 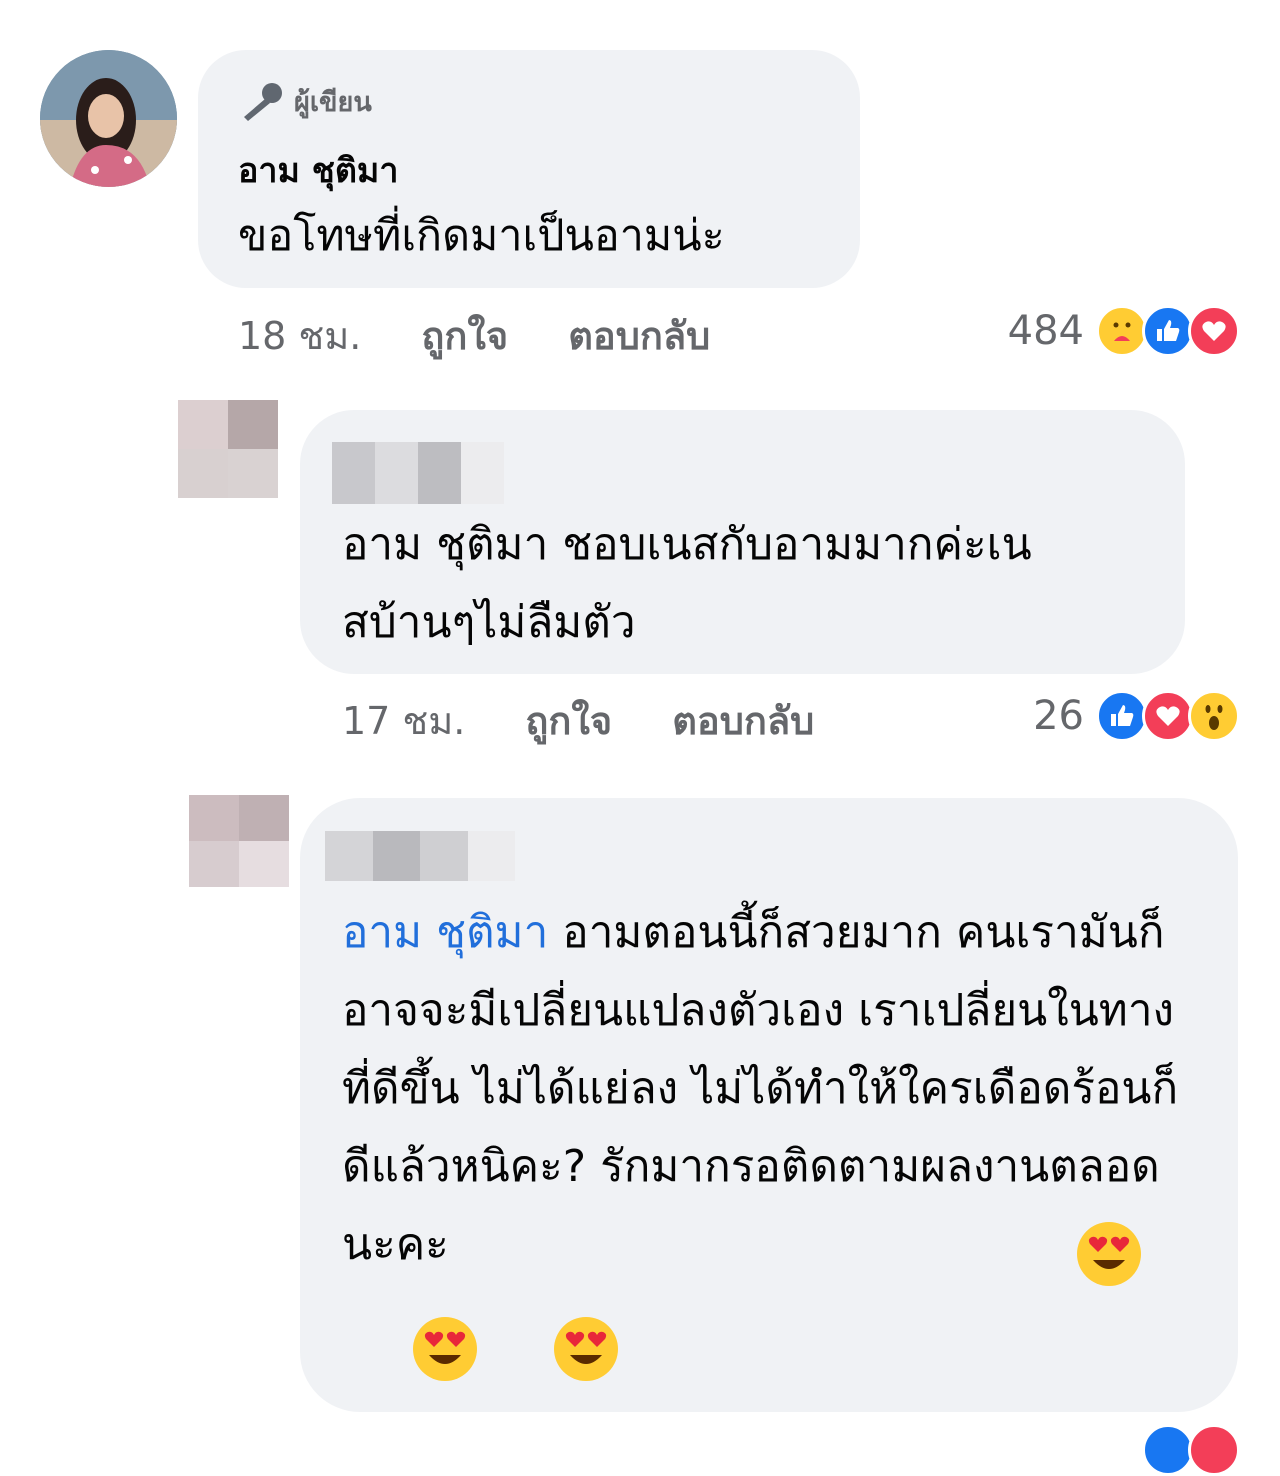 I want to click on author-badge: ผู้เขียน, so click(x=306, y=101).